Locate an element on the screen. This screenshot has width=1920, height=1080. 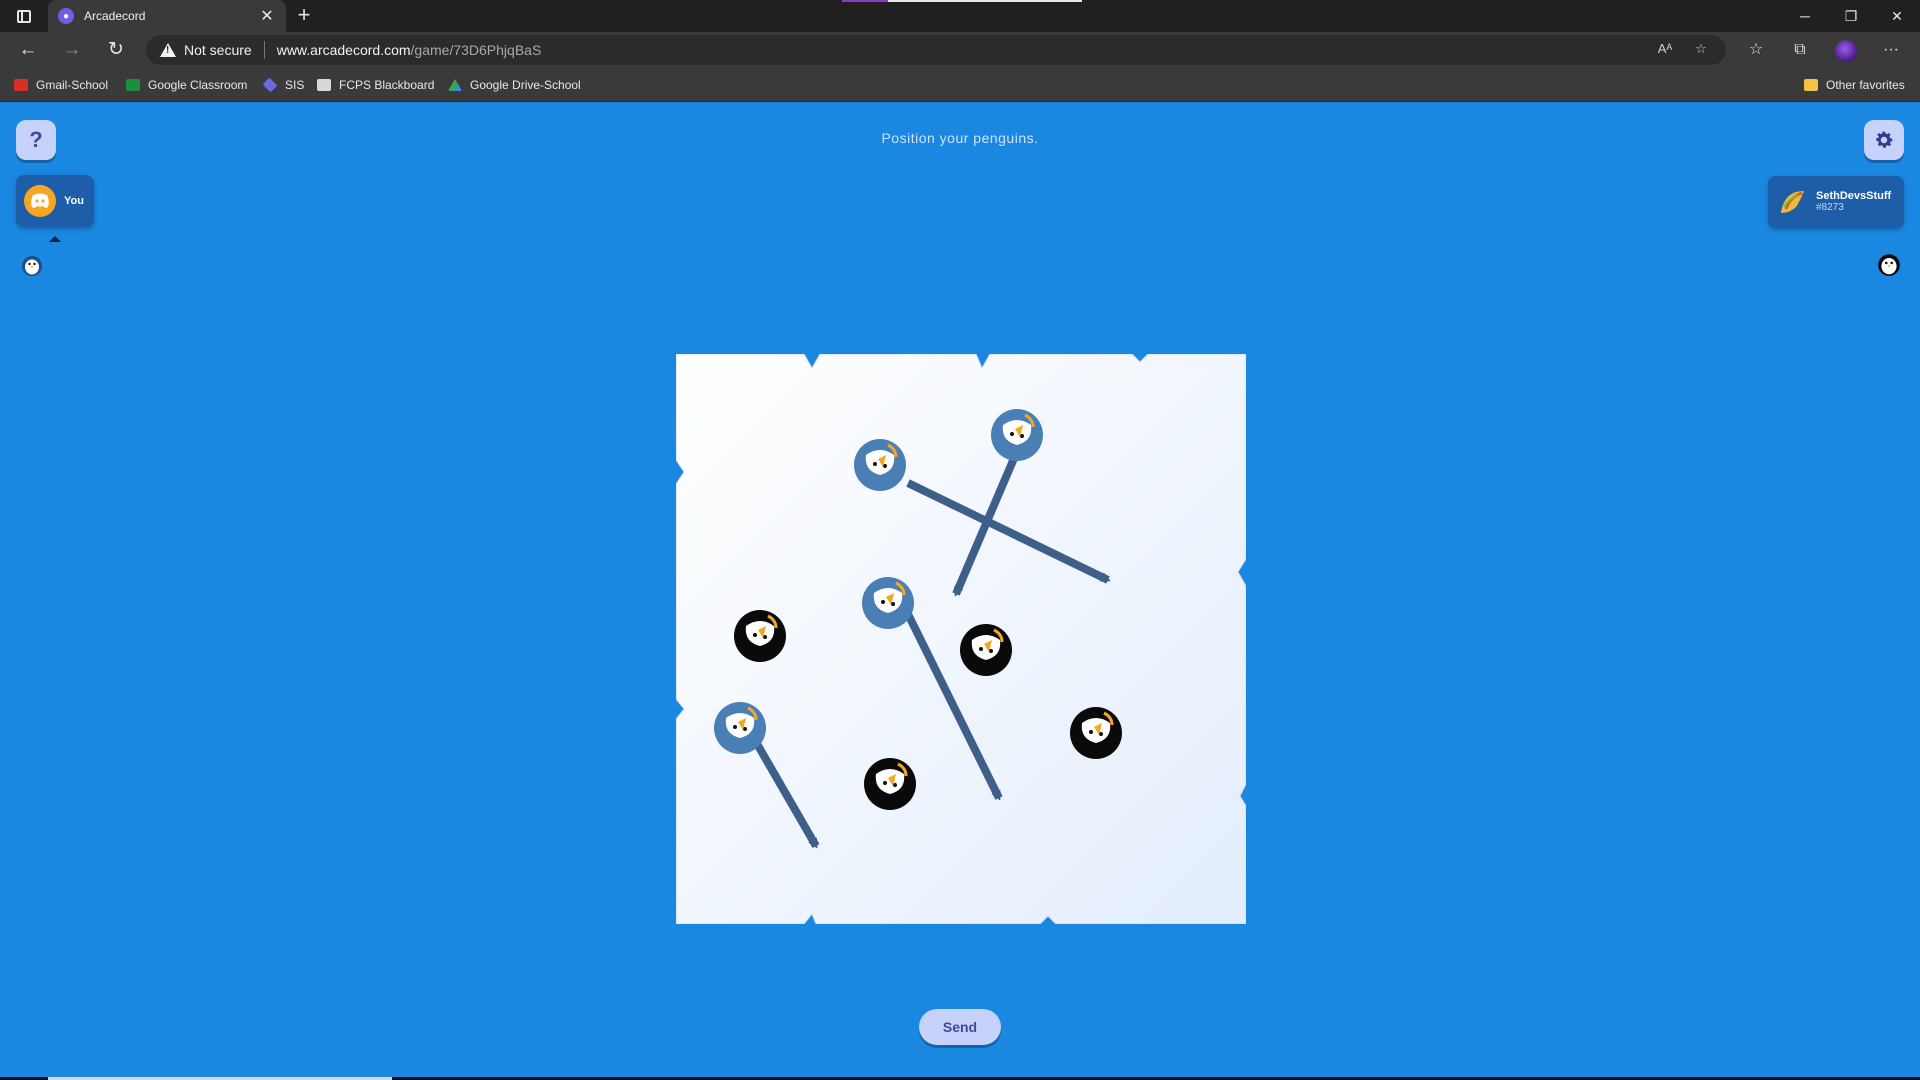
settings-button is located at coordinates (1884, 140).